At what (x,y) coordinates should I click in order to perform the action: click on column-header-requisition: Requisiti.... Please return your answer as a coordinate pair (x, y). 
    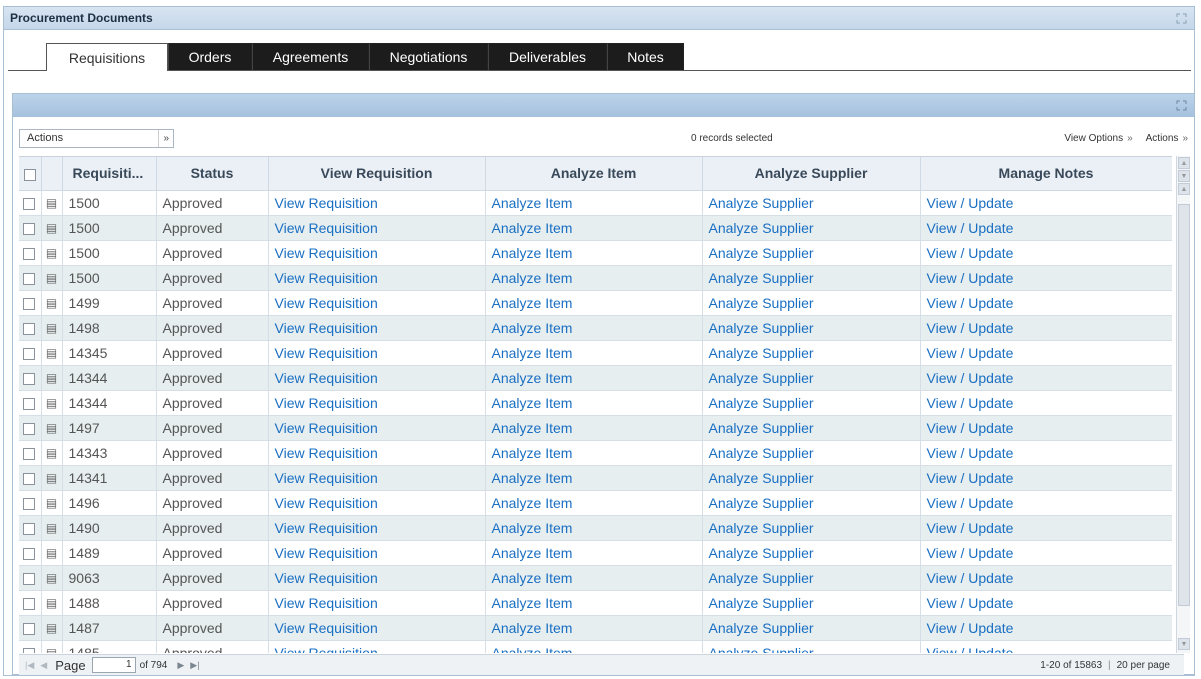
    Looking at the image, I should click on (109, 174).